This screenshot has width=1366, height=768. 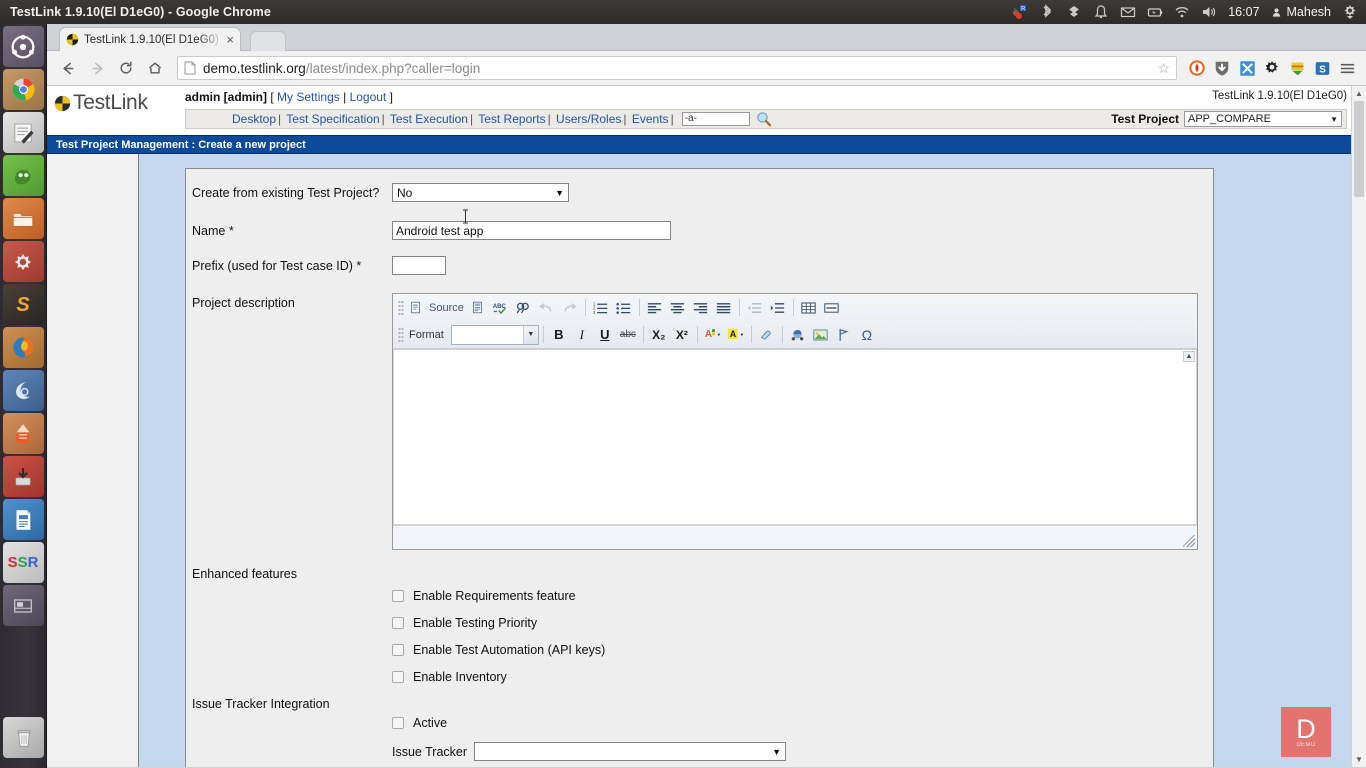 What do you see at coordinates (798, 335) in the screenshot?
I see `link-button` at bounding box center [798, 335].